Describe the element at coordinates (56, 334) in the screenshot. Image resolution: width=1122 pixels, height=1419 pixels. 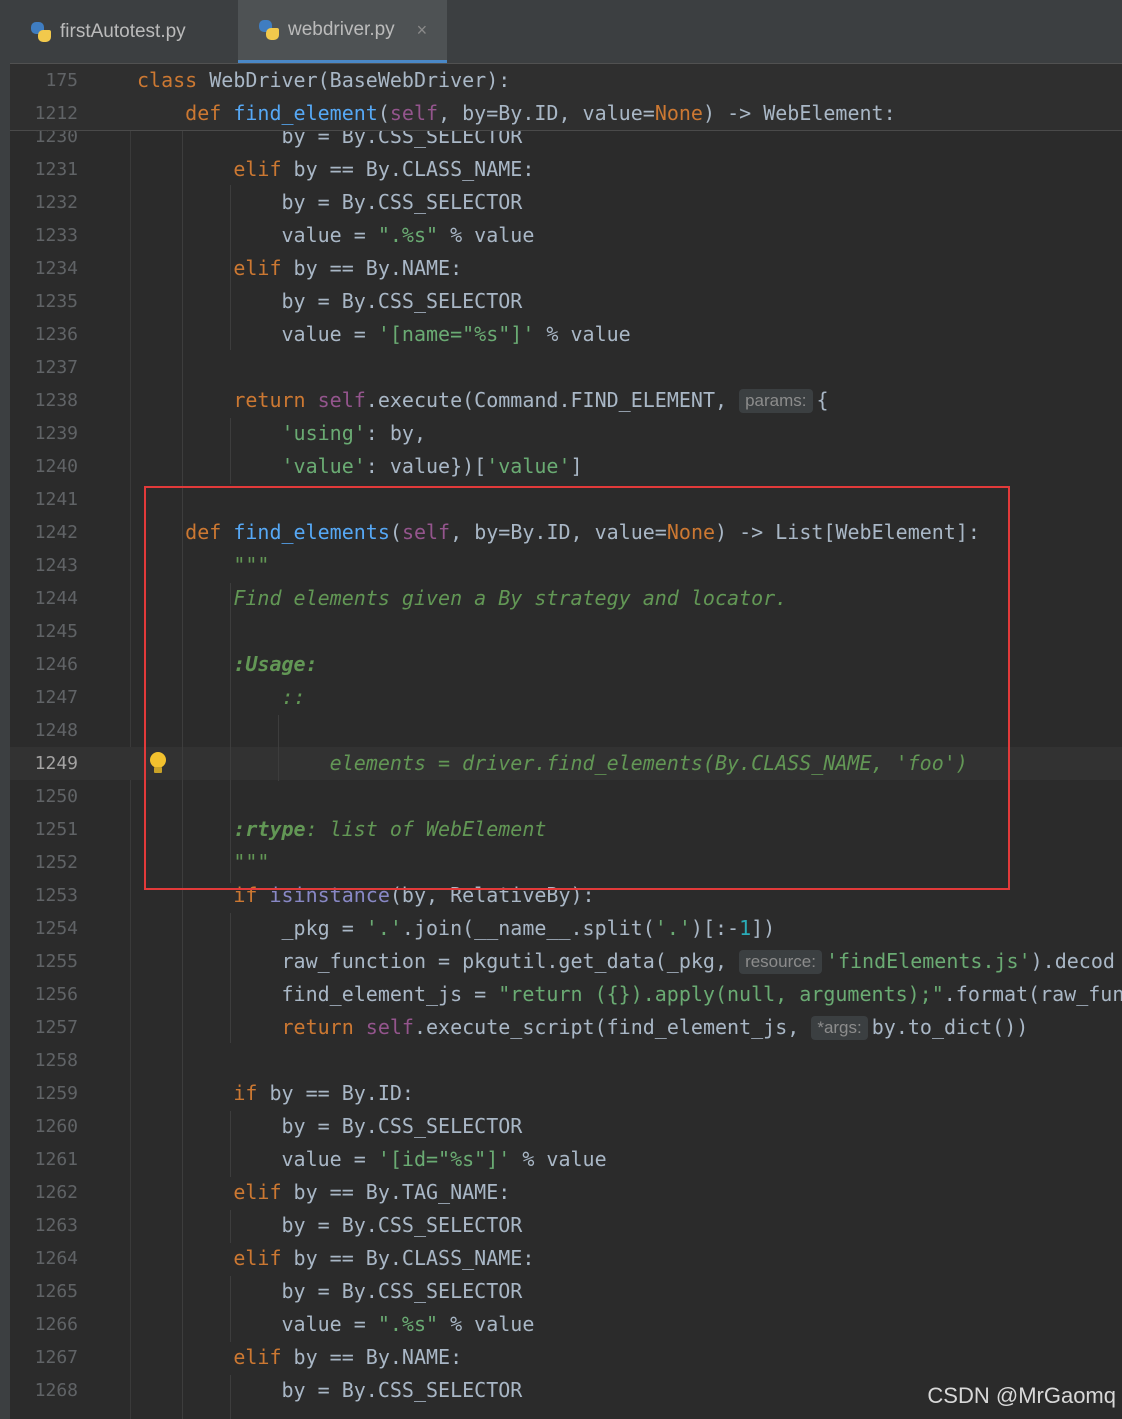
I see `line-number: 1236` at that location.